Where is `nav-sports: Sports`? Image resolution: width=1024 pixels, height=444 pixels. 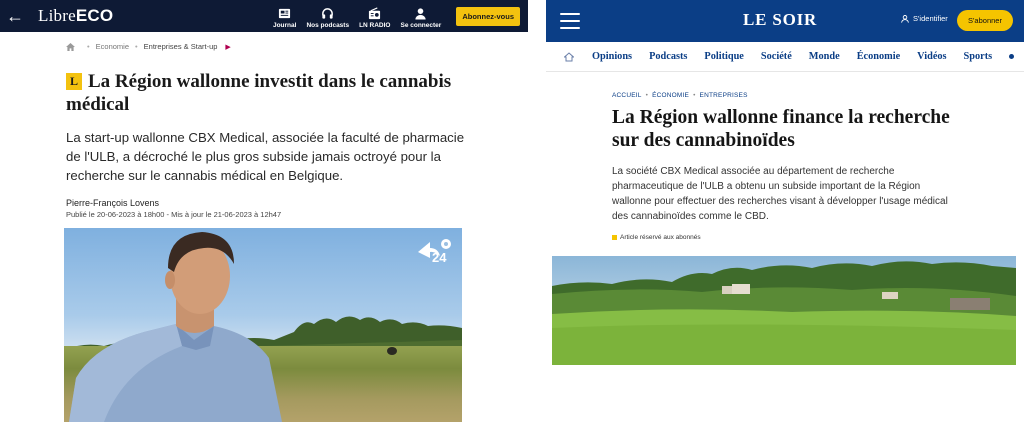 nav-sports: Sports is located at coordinates (978, 56).